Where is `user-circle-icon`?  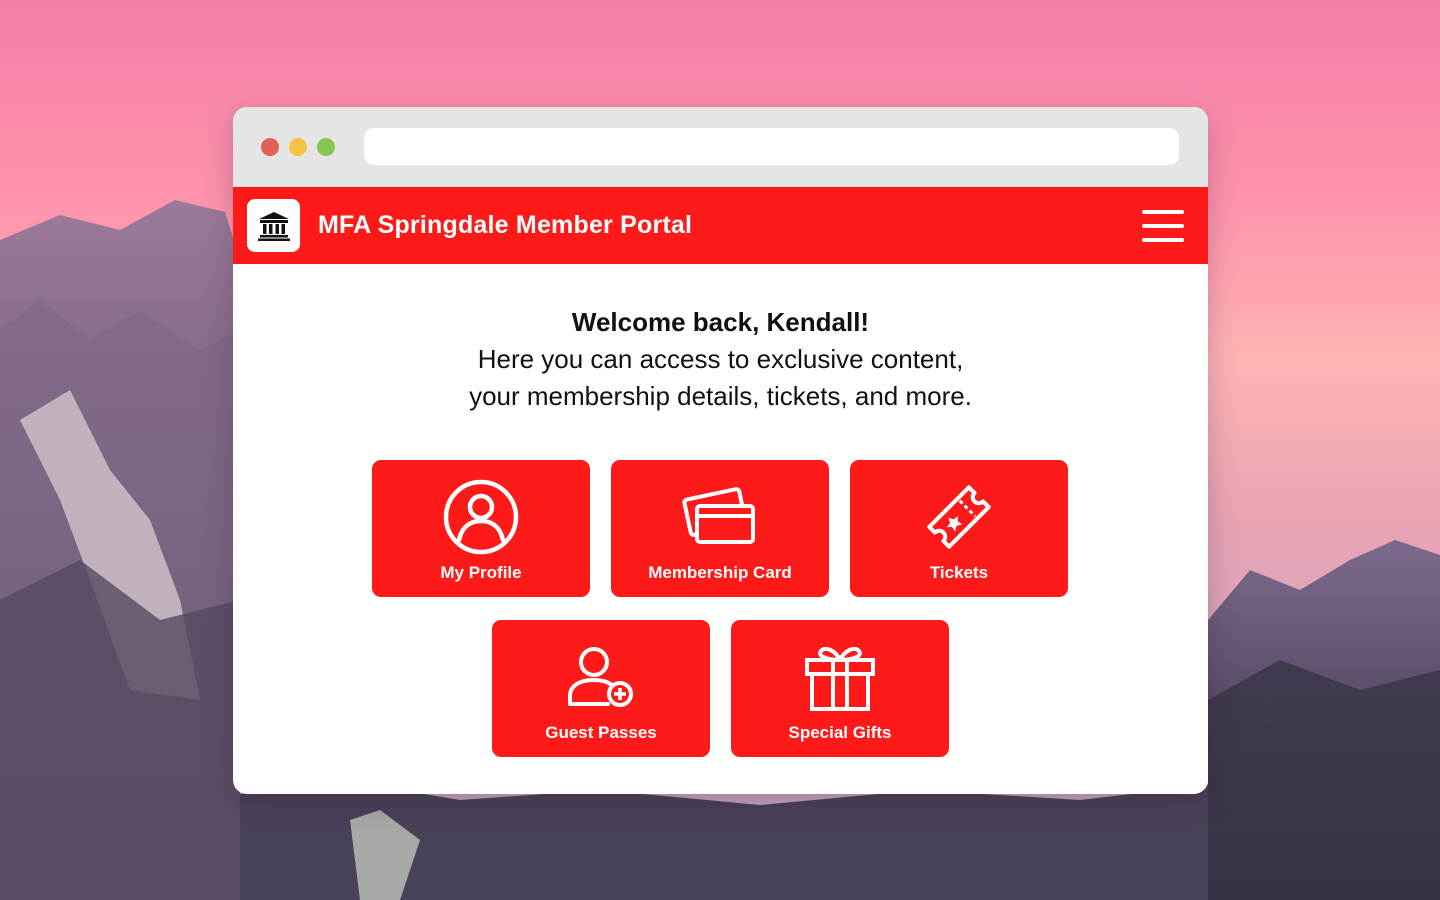 user-circle-icon is located at coordinates (481, 517).